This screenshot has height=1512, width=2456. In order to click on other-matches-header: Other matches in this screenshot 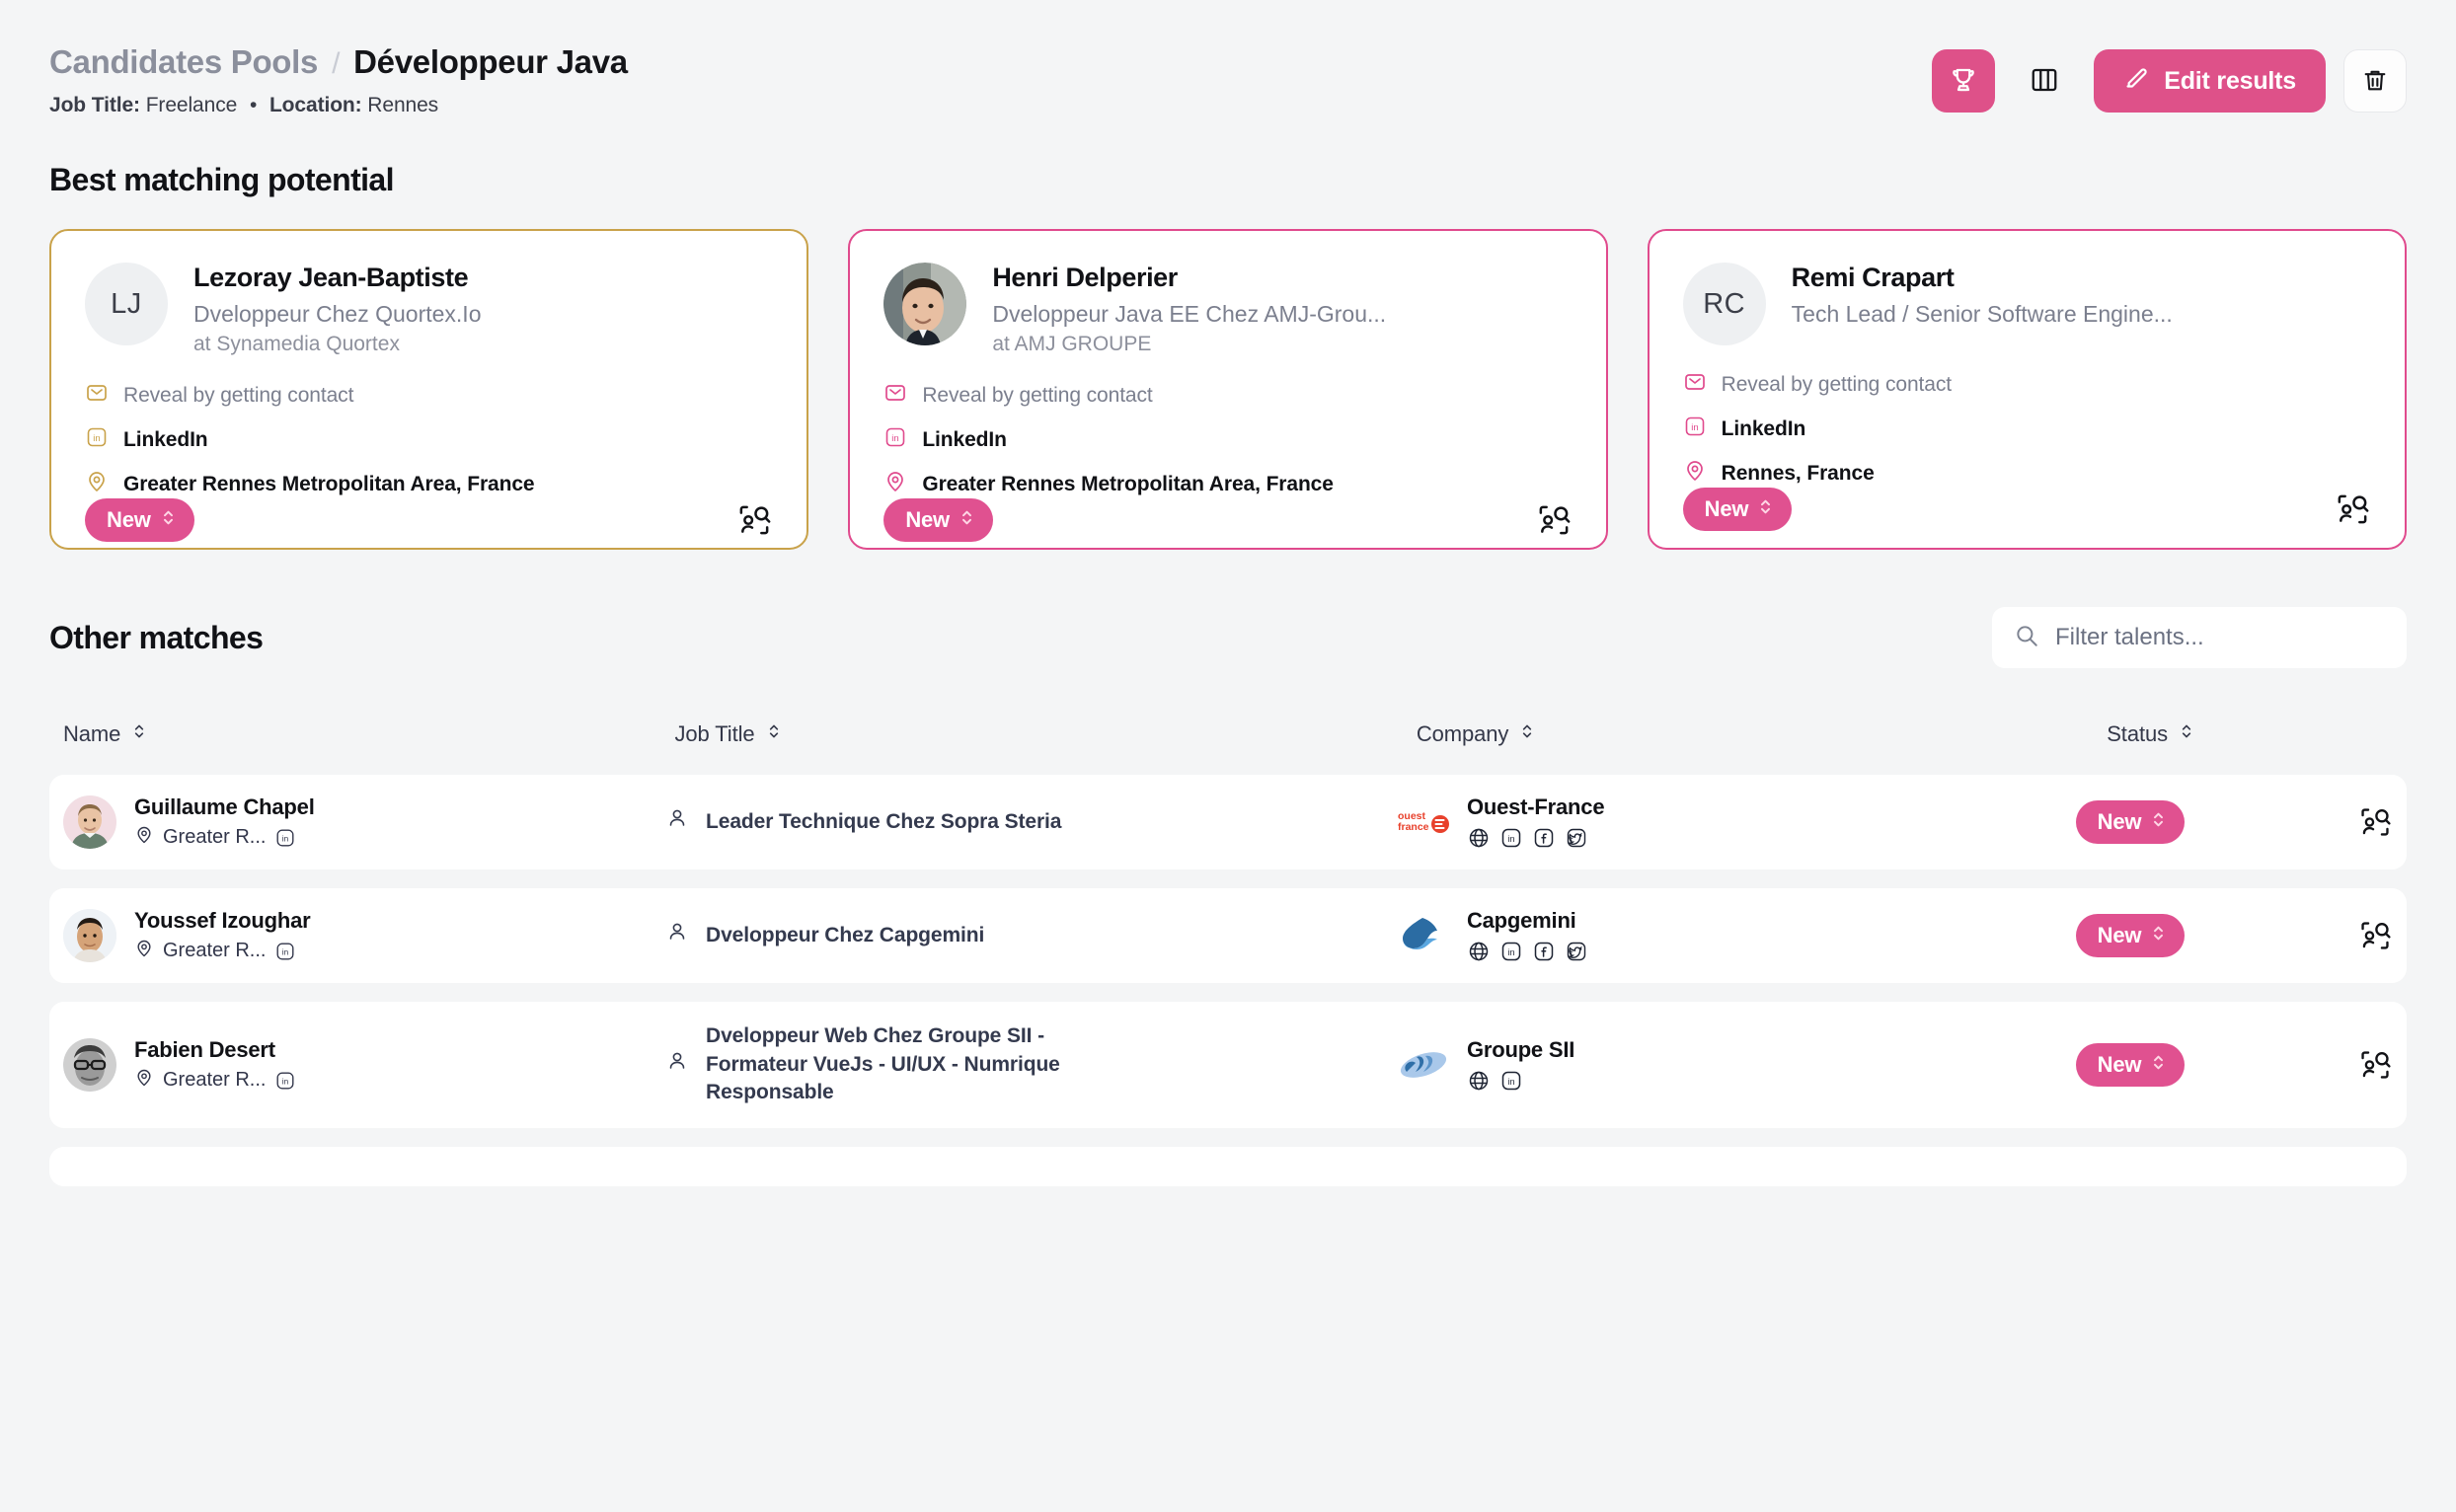, I will do `click(1228, 638)`.